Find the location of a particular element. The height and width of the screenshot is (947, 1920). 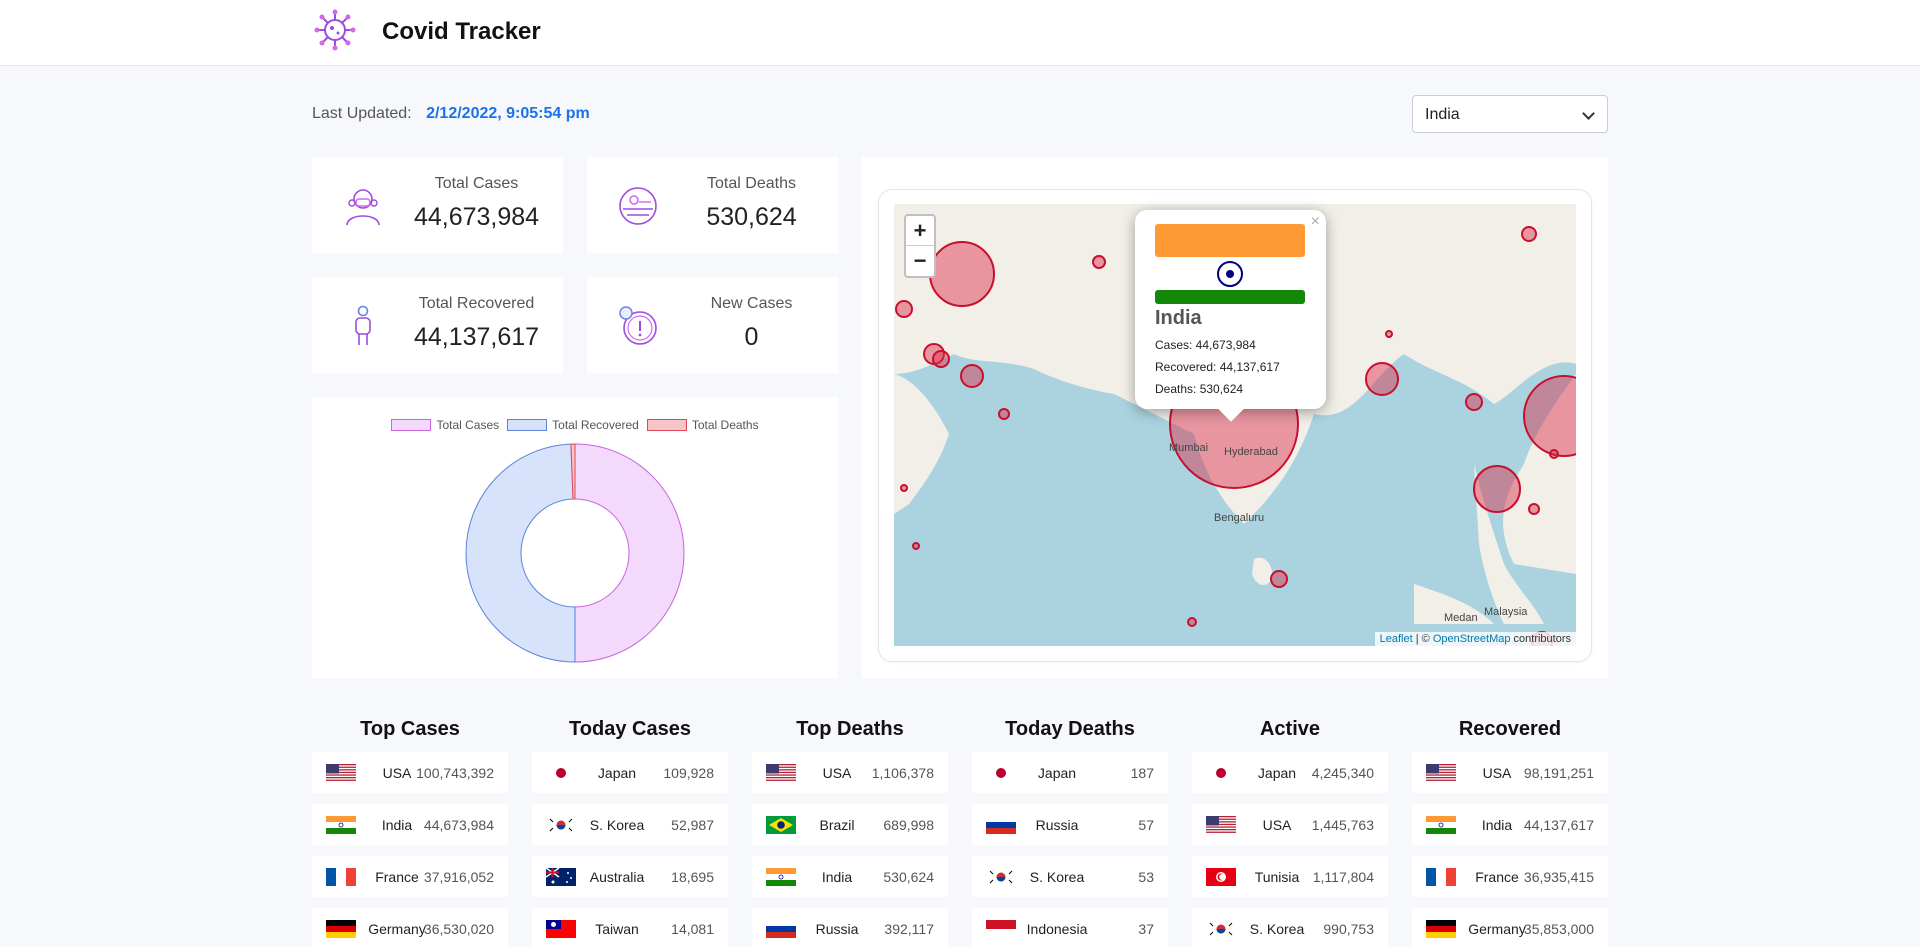

list-item: India 44,137,617 is located at coordinates (1510, 824).